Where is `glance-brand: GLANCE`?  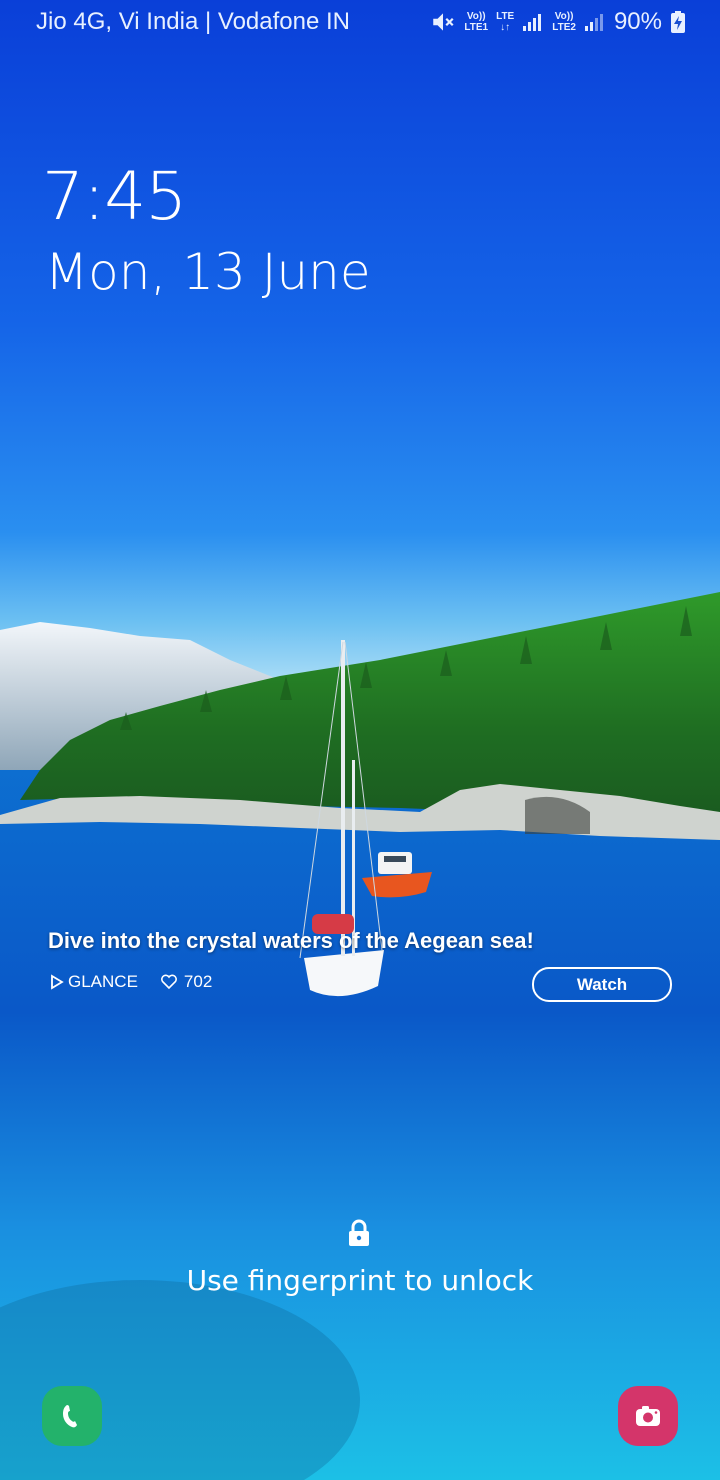
glance-brand: GLANCE is located at coordinates (94, 982).